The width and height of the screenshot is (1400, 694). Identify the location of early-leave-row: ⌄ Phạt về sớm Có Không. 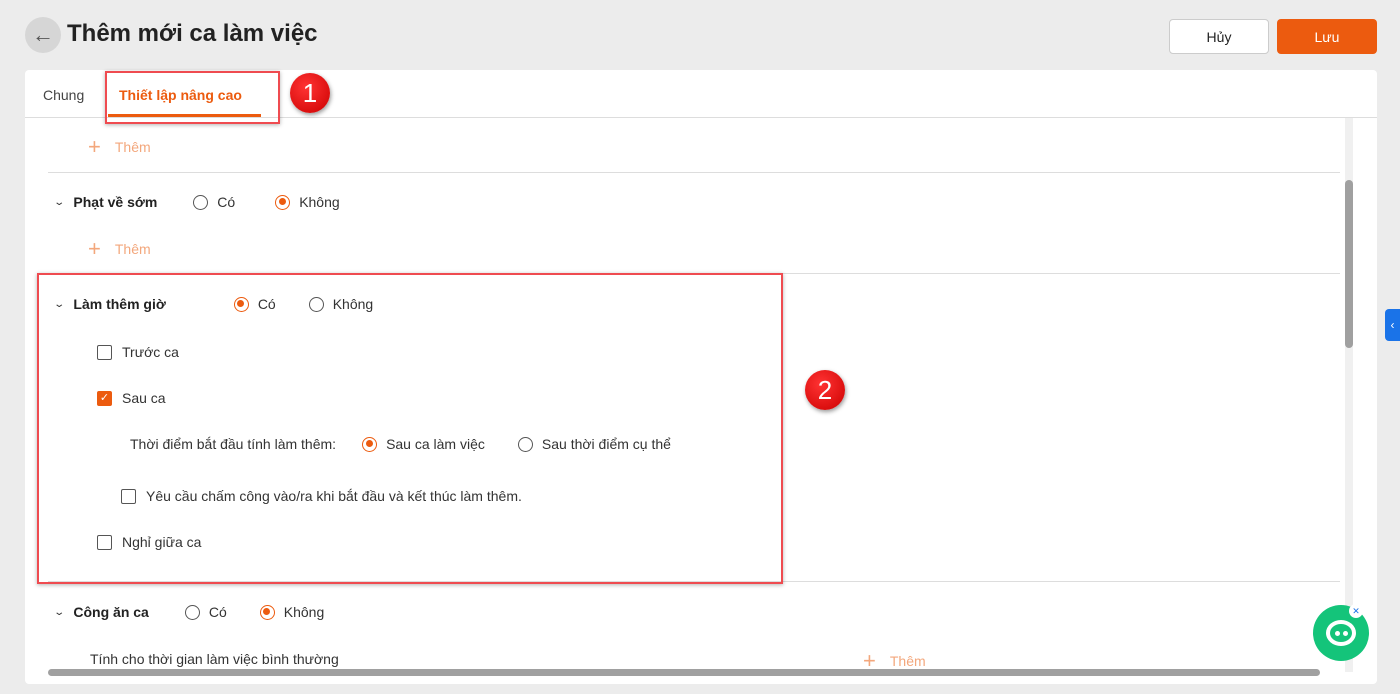
(196, 202).